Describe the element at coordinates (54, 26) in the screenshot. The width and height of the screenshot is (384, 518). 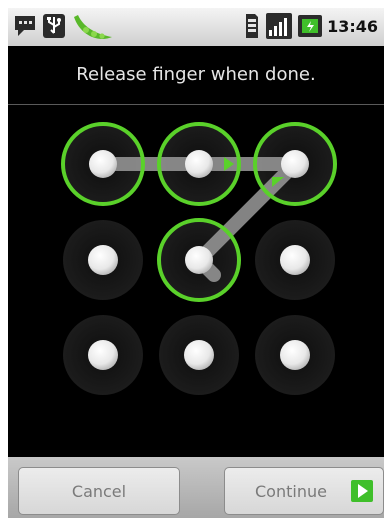
I see `usb-icon` at that location.